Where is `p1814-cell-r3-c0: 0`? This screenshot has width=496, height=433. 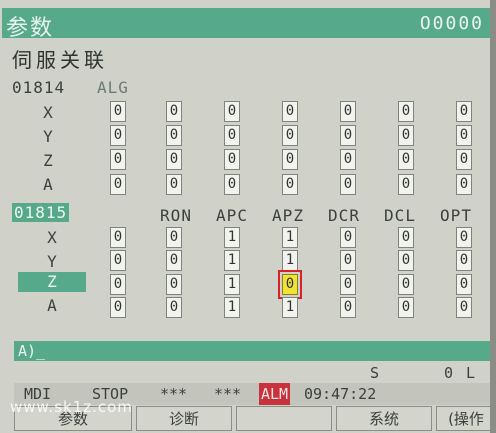 p1814-cell-r3-c0: 0 is located at coordinates (118, 184).